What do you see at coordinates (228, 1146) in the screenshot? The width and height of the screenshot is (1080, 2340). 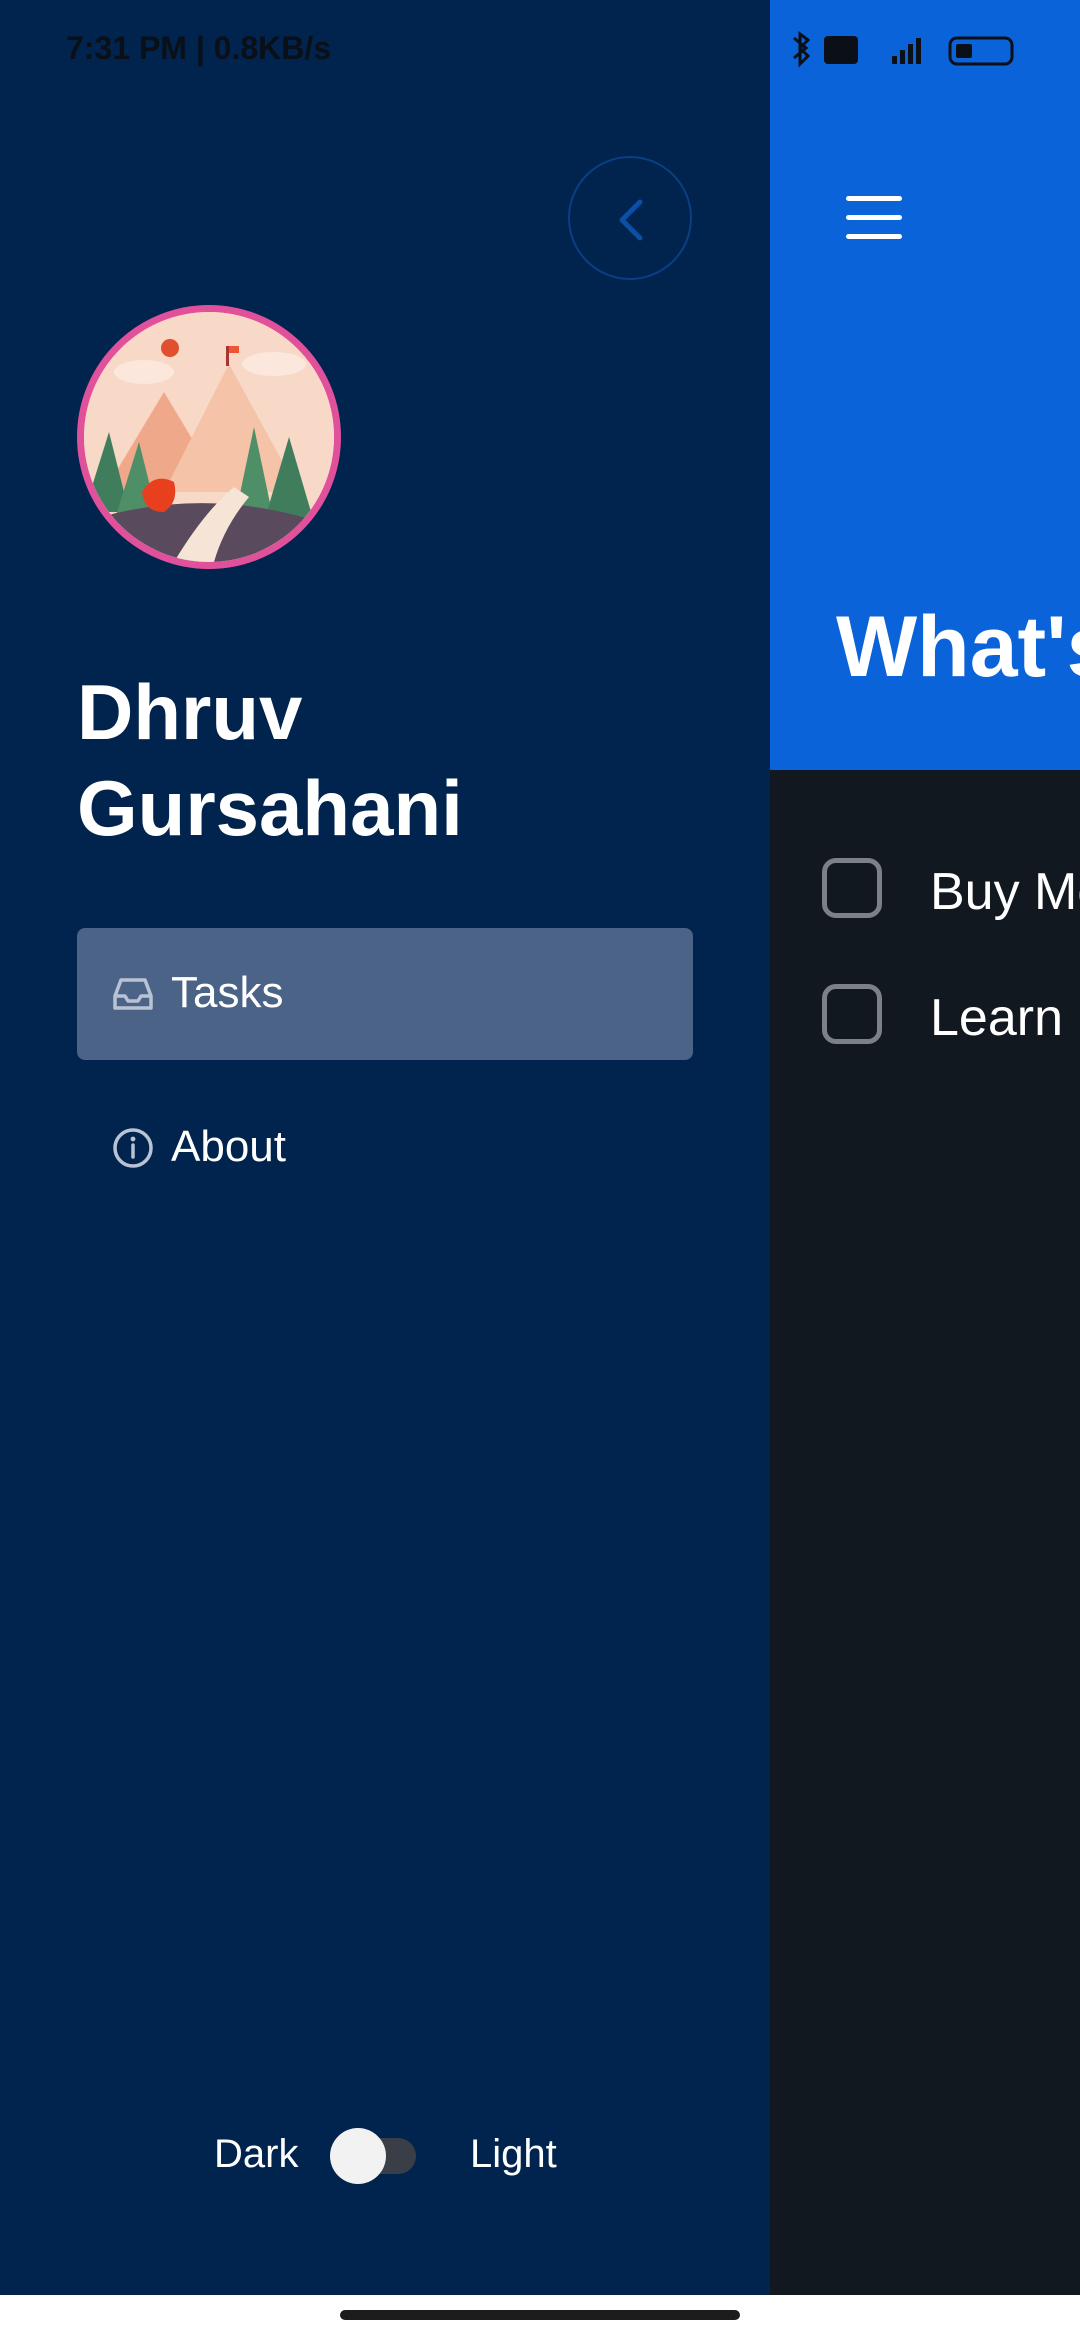 I see `nav-item-label: About` at bounding box center [228, 1146].